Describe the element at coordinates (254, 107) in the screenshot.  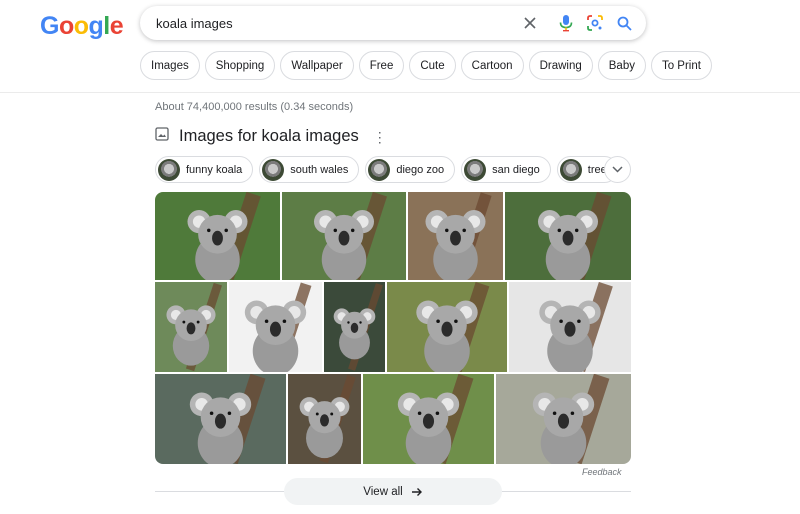
I see `results-count: About 74,400,000 results (0.34 seconds)` at that location.